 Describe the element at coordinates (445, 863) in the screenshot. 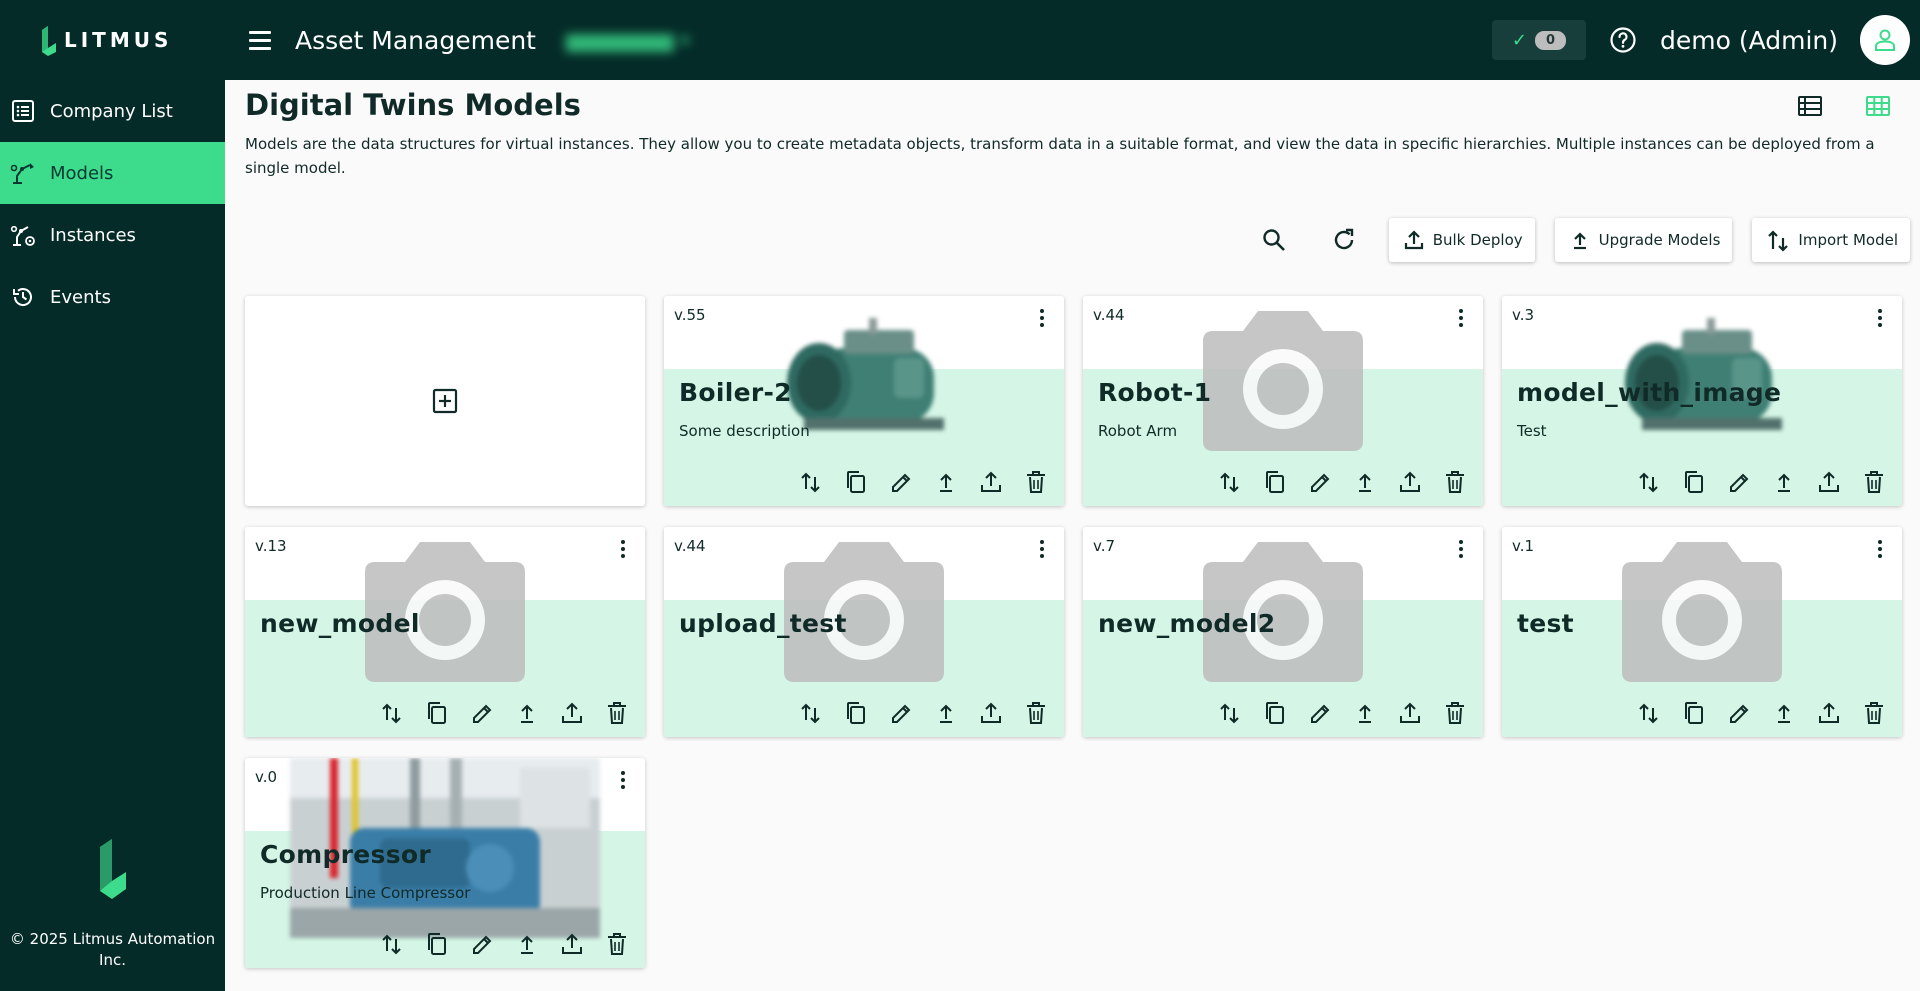

I see `model-card: v.0 Compressor Production Line Compressor` at that location.